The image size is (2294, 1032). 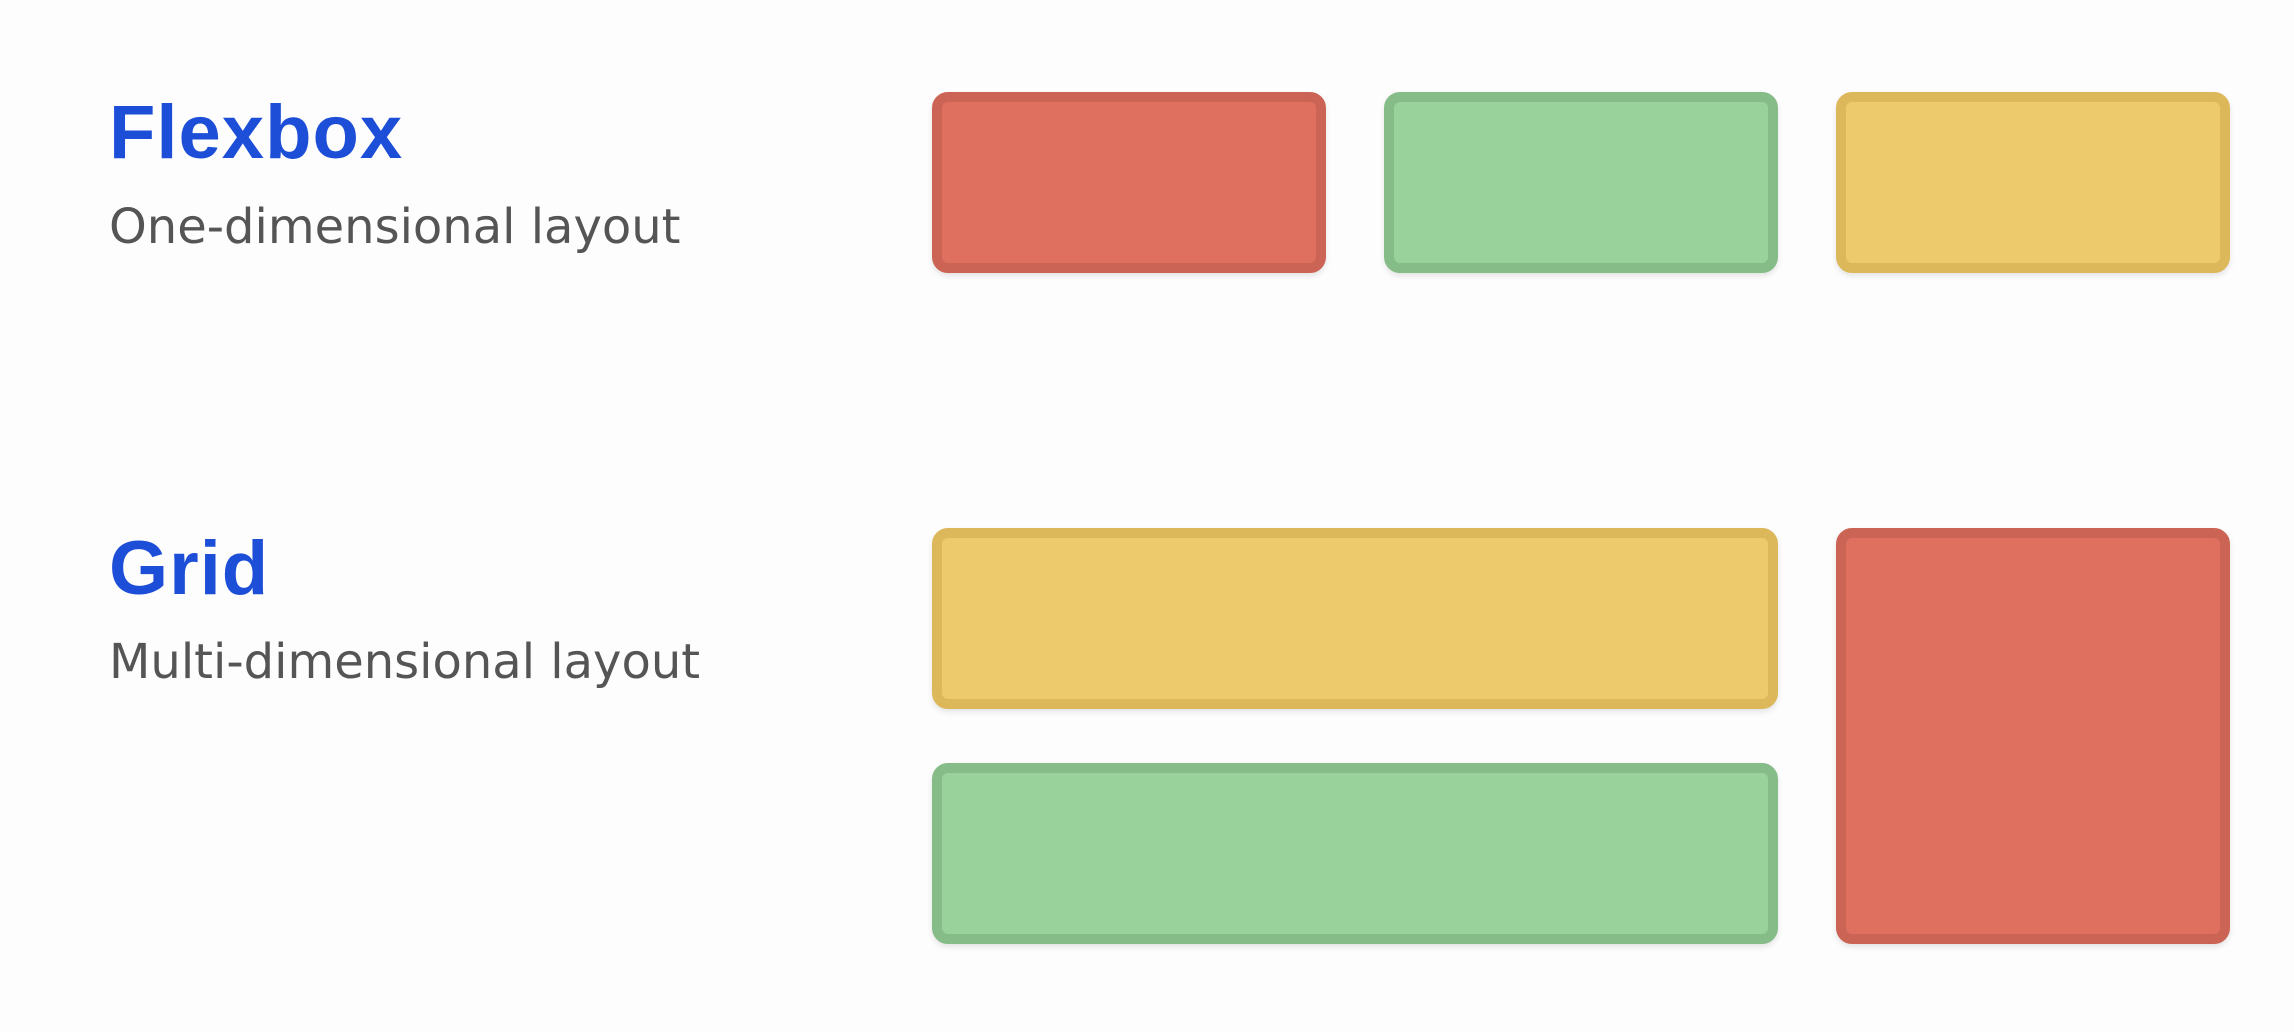 What do you see at coordinates (405, 662) in the screenshot?
I see `grid-subtitle: Multi-dimensional layout` at bounding box center [405, 662].